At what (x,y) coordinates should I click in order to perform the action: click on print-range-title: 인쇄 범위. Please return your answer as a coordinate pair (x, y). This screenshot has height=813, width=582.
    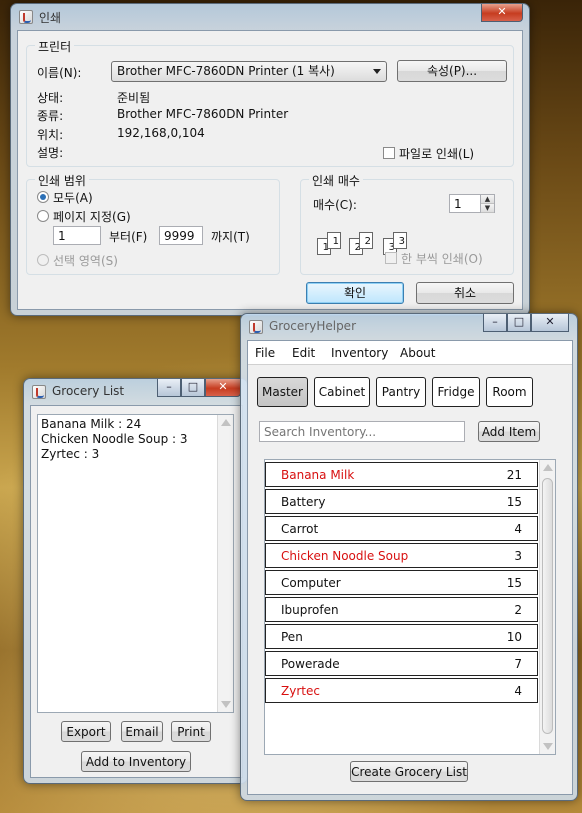
    Looking at the image, I should click on (62, 180).